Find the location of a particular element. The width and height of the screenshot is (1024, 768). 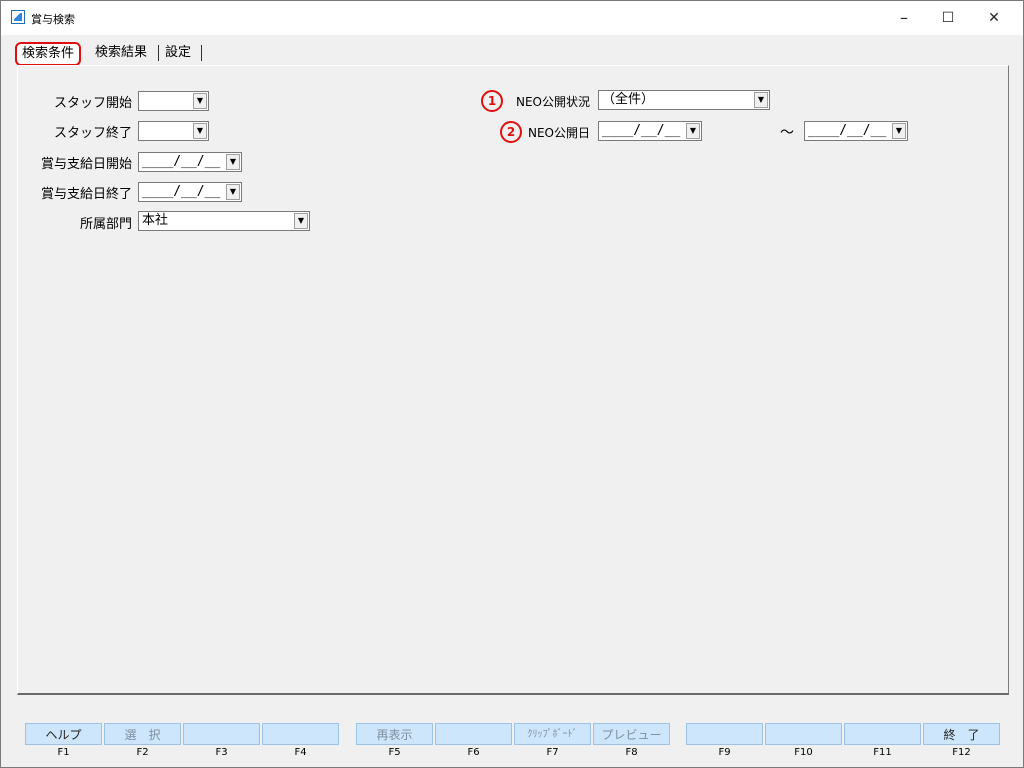

neo-status-label: NEO公開状況 is located at coordinates (552, 102).